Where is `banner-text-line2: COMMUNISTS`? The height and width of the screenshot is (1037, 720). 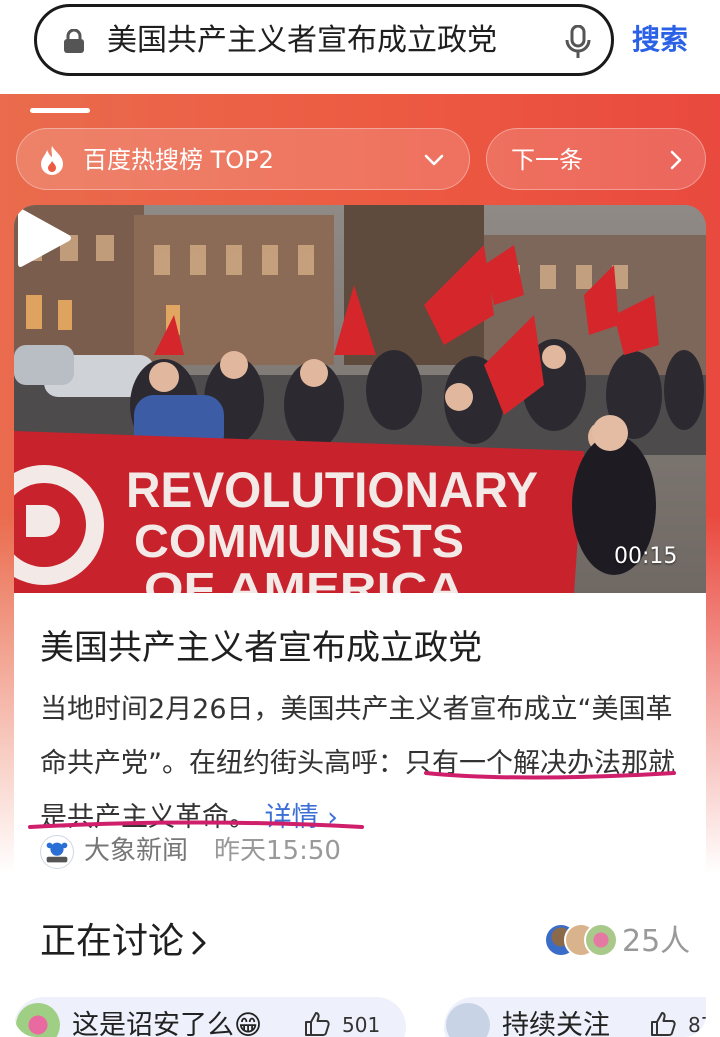
banner-text-line2: COMMUNISTS is located at coordinates (299, 541).